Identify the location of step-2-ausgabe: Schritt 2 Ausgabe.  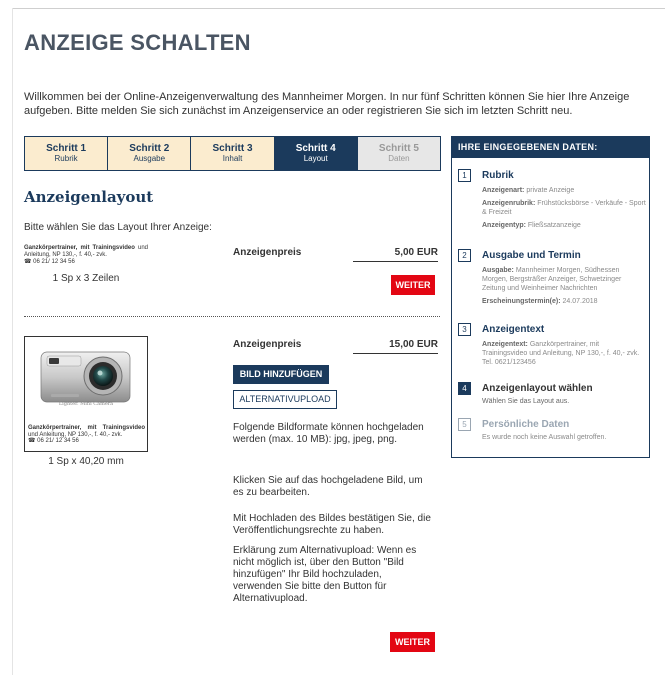
(150, 153).